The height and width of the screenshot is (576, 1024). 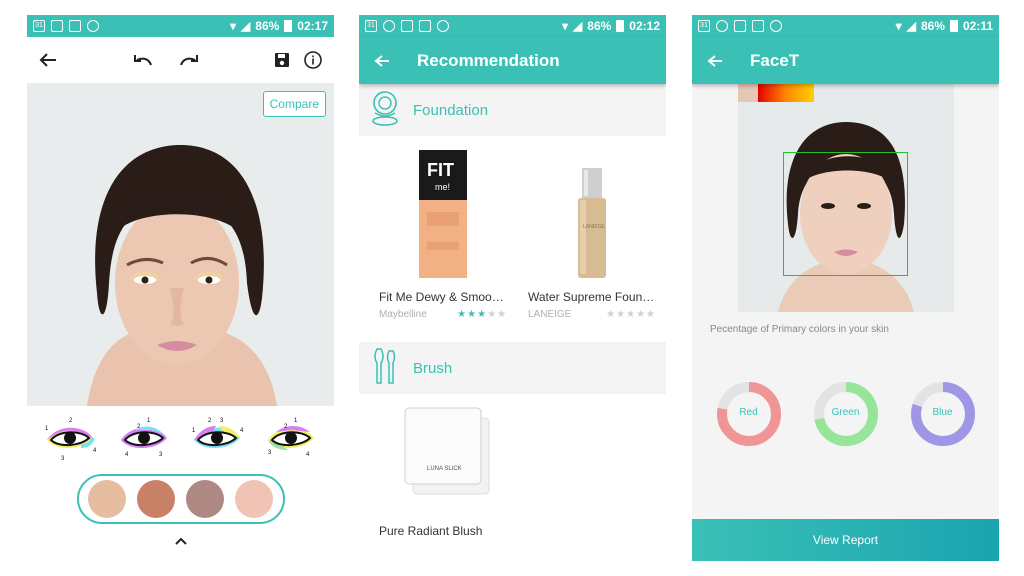 I want to click on editor-toolbar, so click(x=180, y=60).